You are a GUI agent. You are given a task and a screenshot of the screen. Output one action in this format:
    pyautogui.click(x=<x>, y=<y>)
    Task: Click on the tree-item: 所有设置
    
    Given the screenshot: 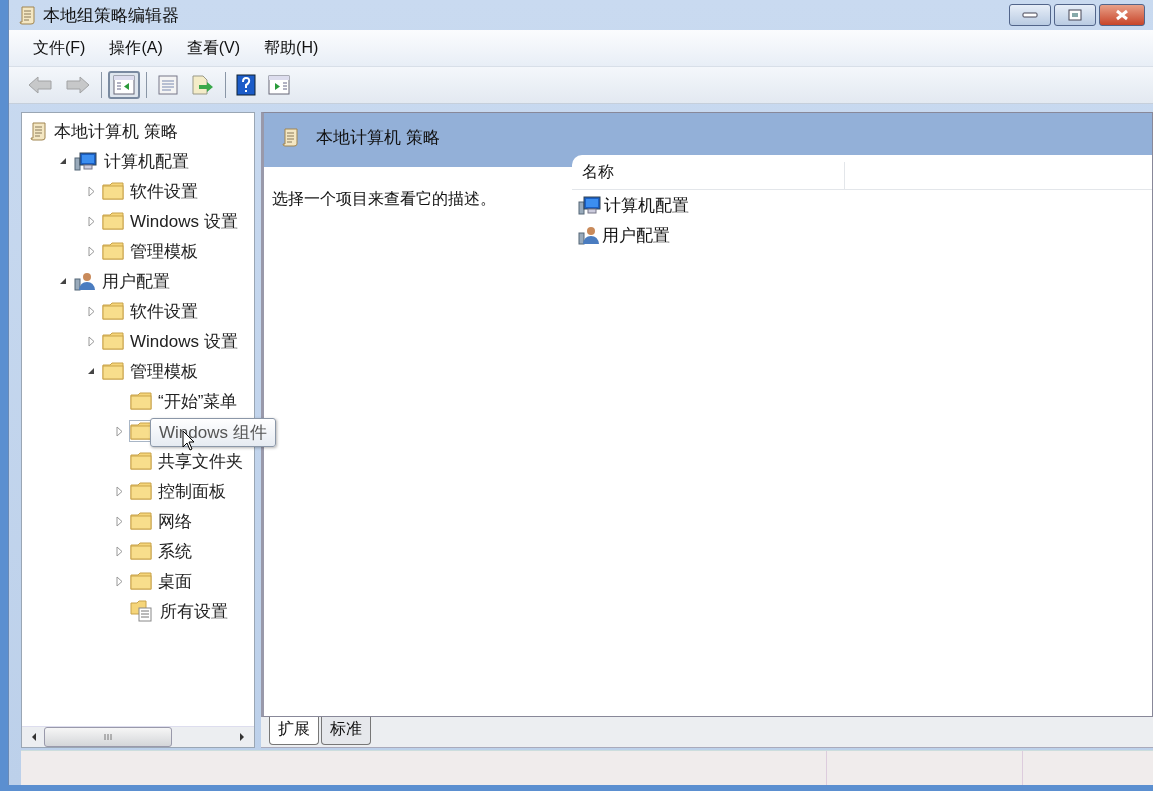 What is the action you would take?
    pyautogui.click(x=194, y=611)
    